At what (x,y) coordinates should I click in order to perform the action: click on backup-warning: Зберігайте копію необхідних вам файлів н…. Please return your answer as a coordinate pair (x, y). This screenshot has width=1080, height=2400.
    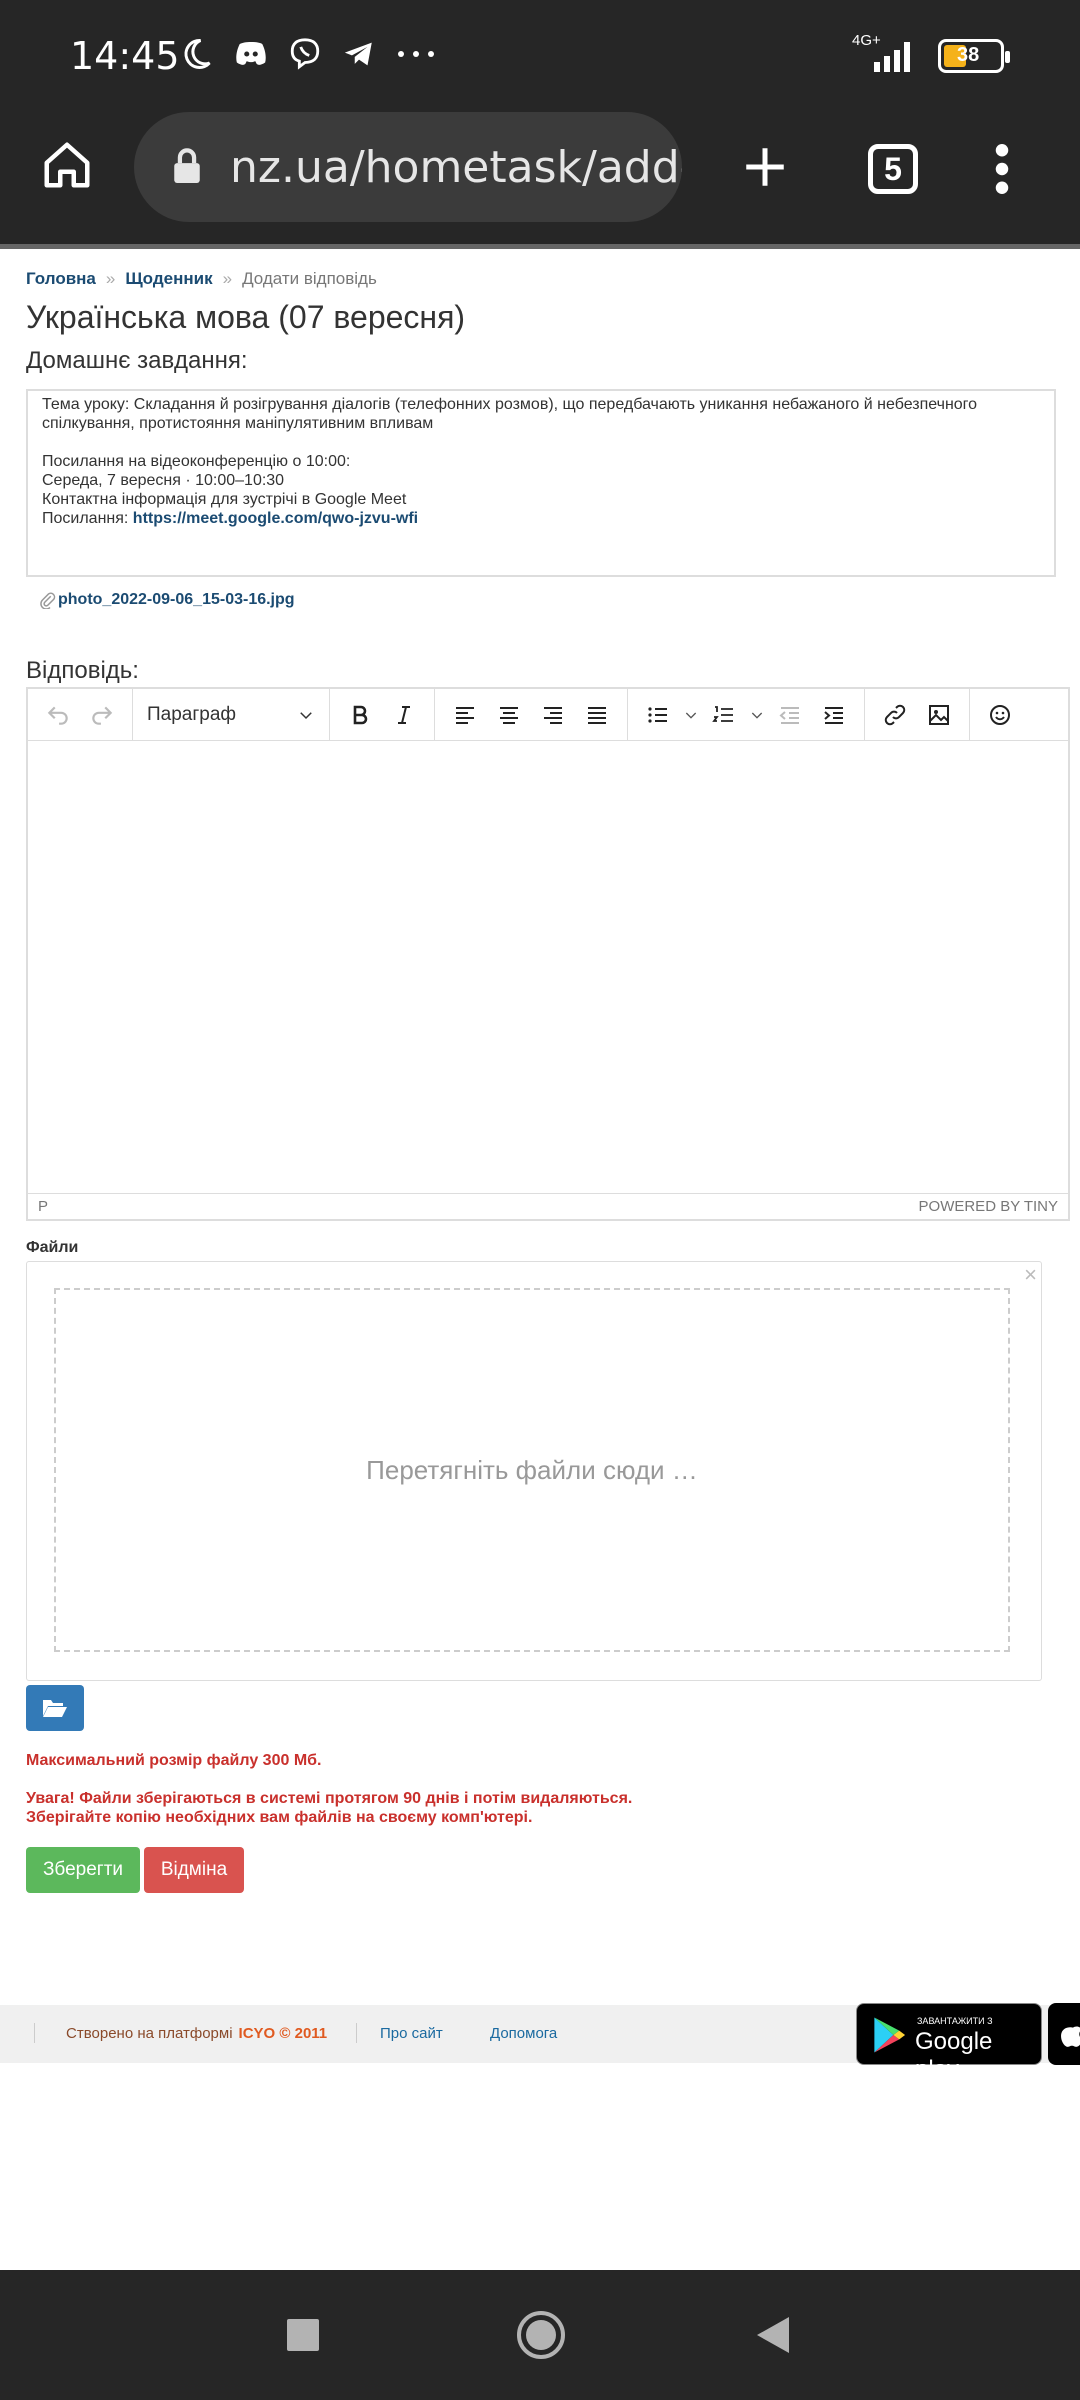
    Looking at the image, I should click on (279, 1817).